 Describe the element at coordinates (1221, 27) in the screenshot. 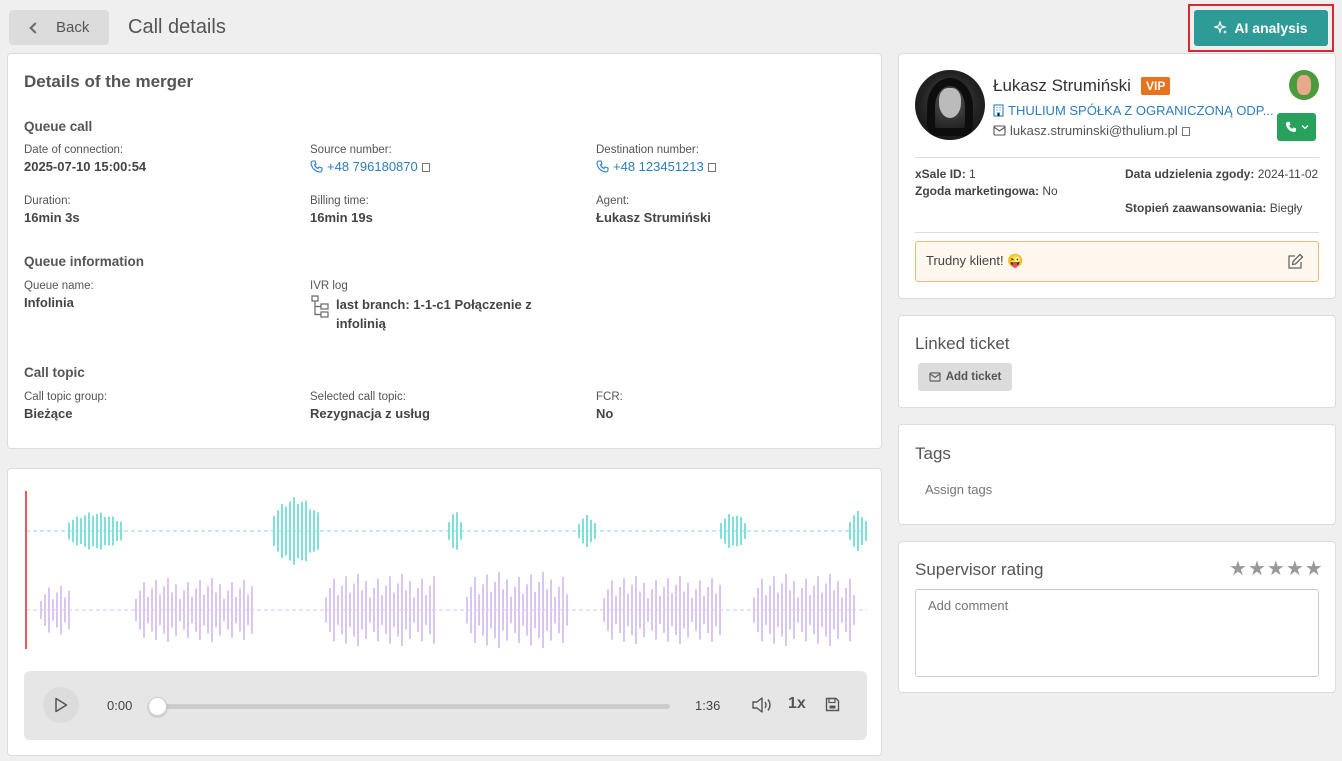

I see `sparkle-icon` at that location.